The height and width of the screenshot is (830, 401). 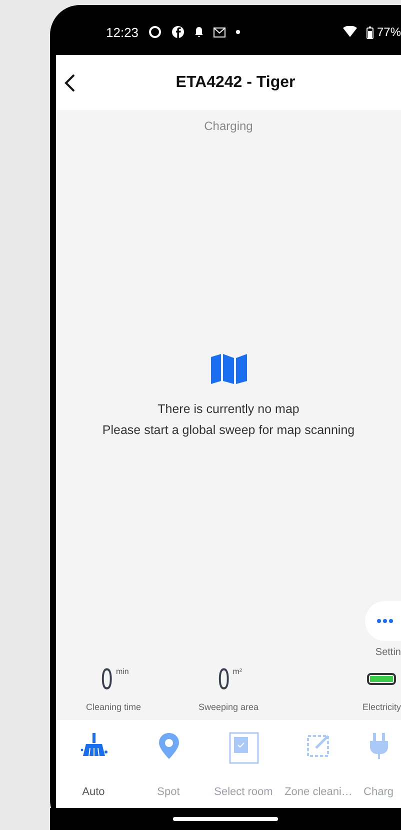 What do you see at coordinates (381, 679) in the screenshot?
I see `battery-icon` at bounding box center [381, 679].